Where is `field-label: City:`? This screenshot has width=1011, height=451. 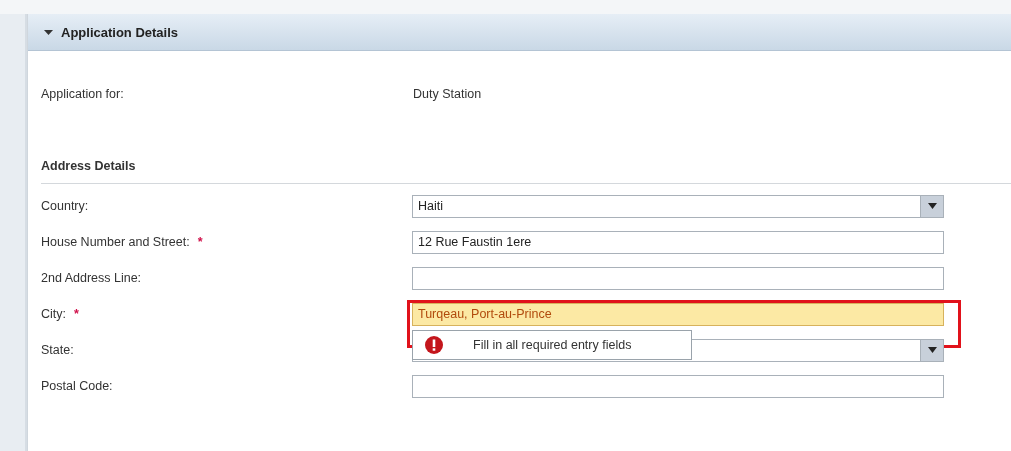
field-label: City: is located at coordinates (53, 314).